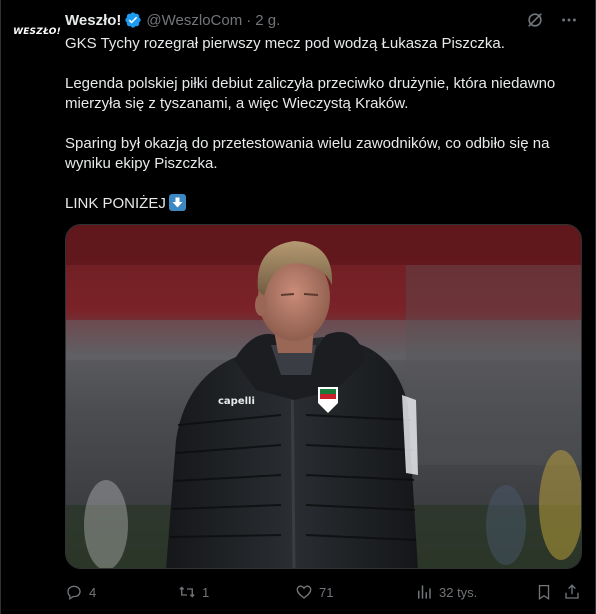  I want to click on share-button, so click(572, 592).